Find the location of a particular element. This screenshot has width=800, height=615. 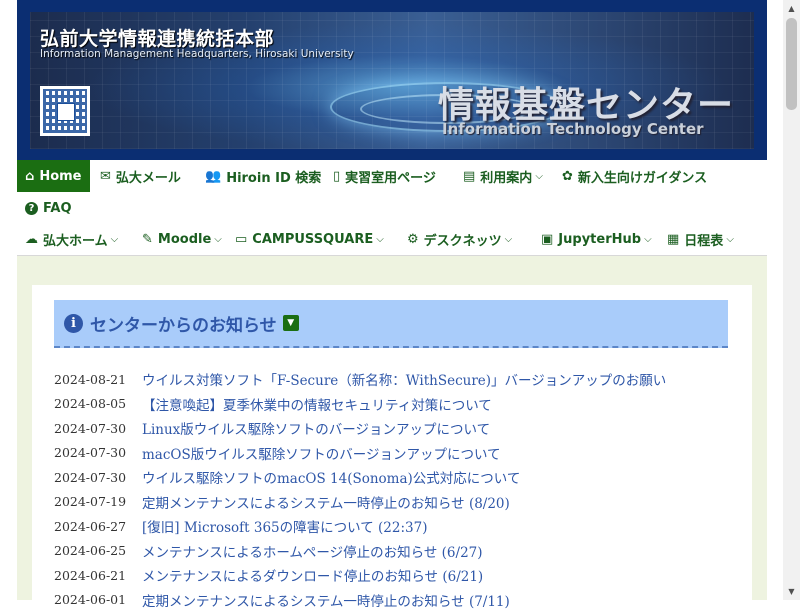

banner-org-title: 弘前大学情報連携統括本部 is located at coordinates (157, 39).